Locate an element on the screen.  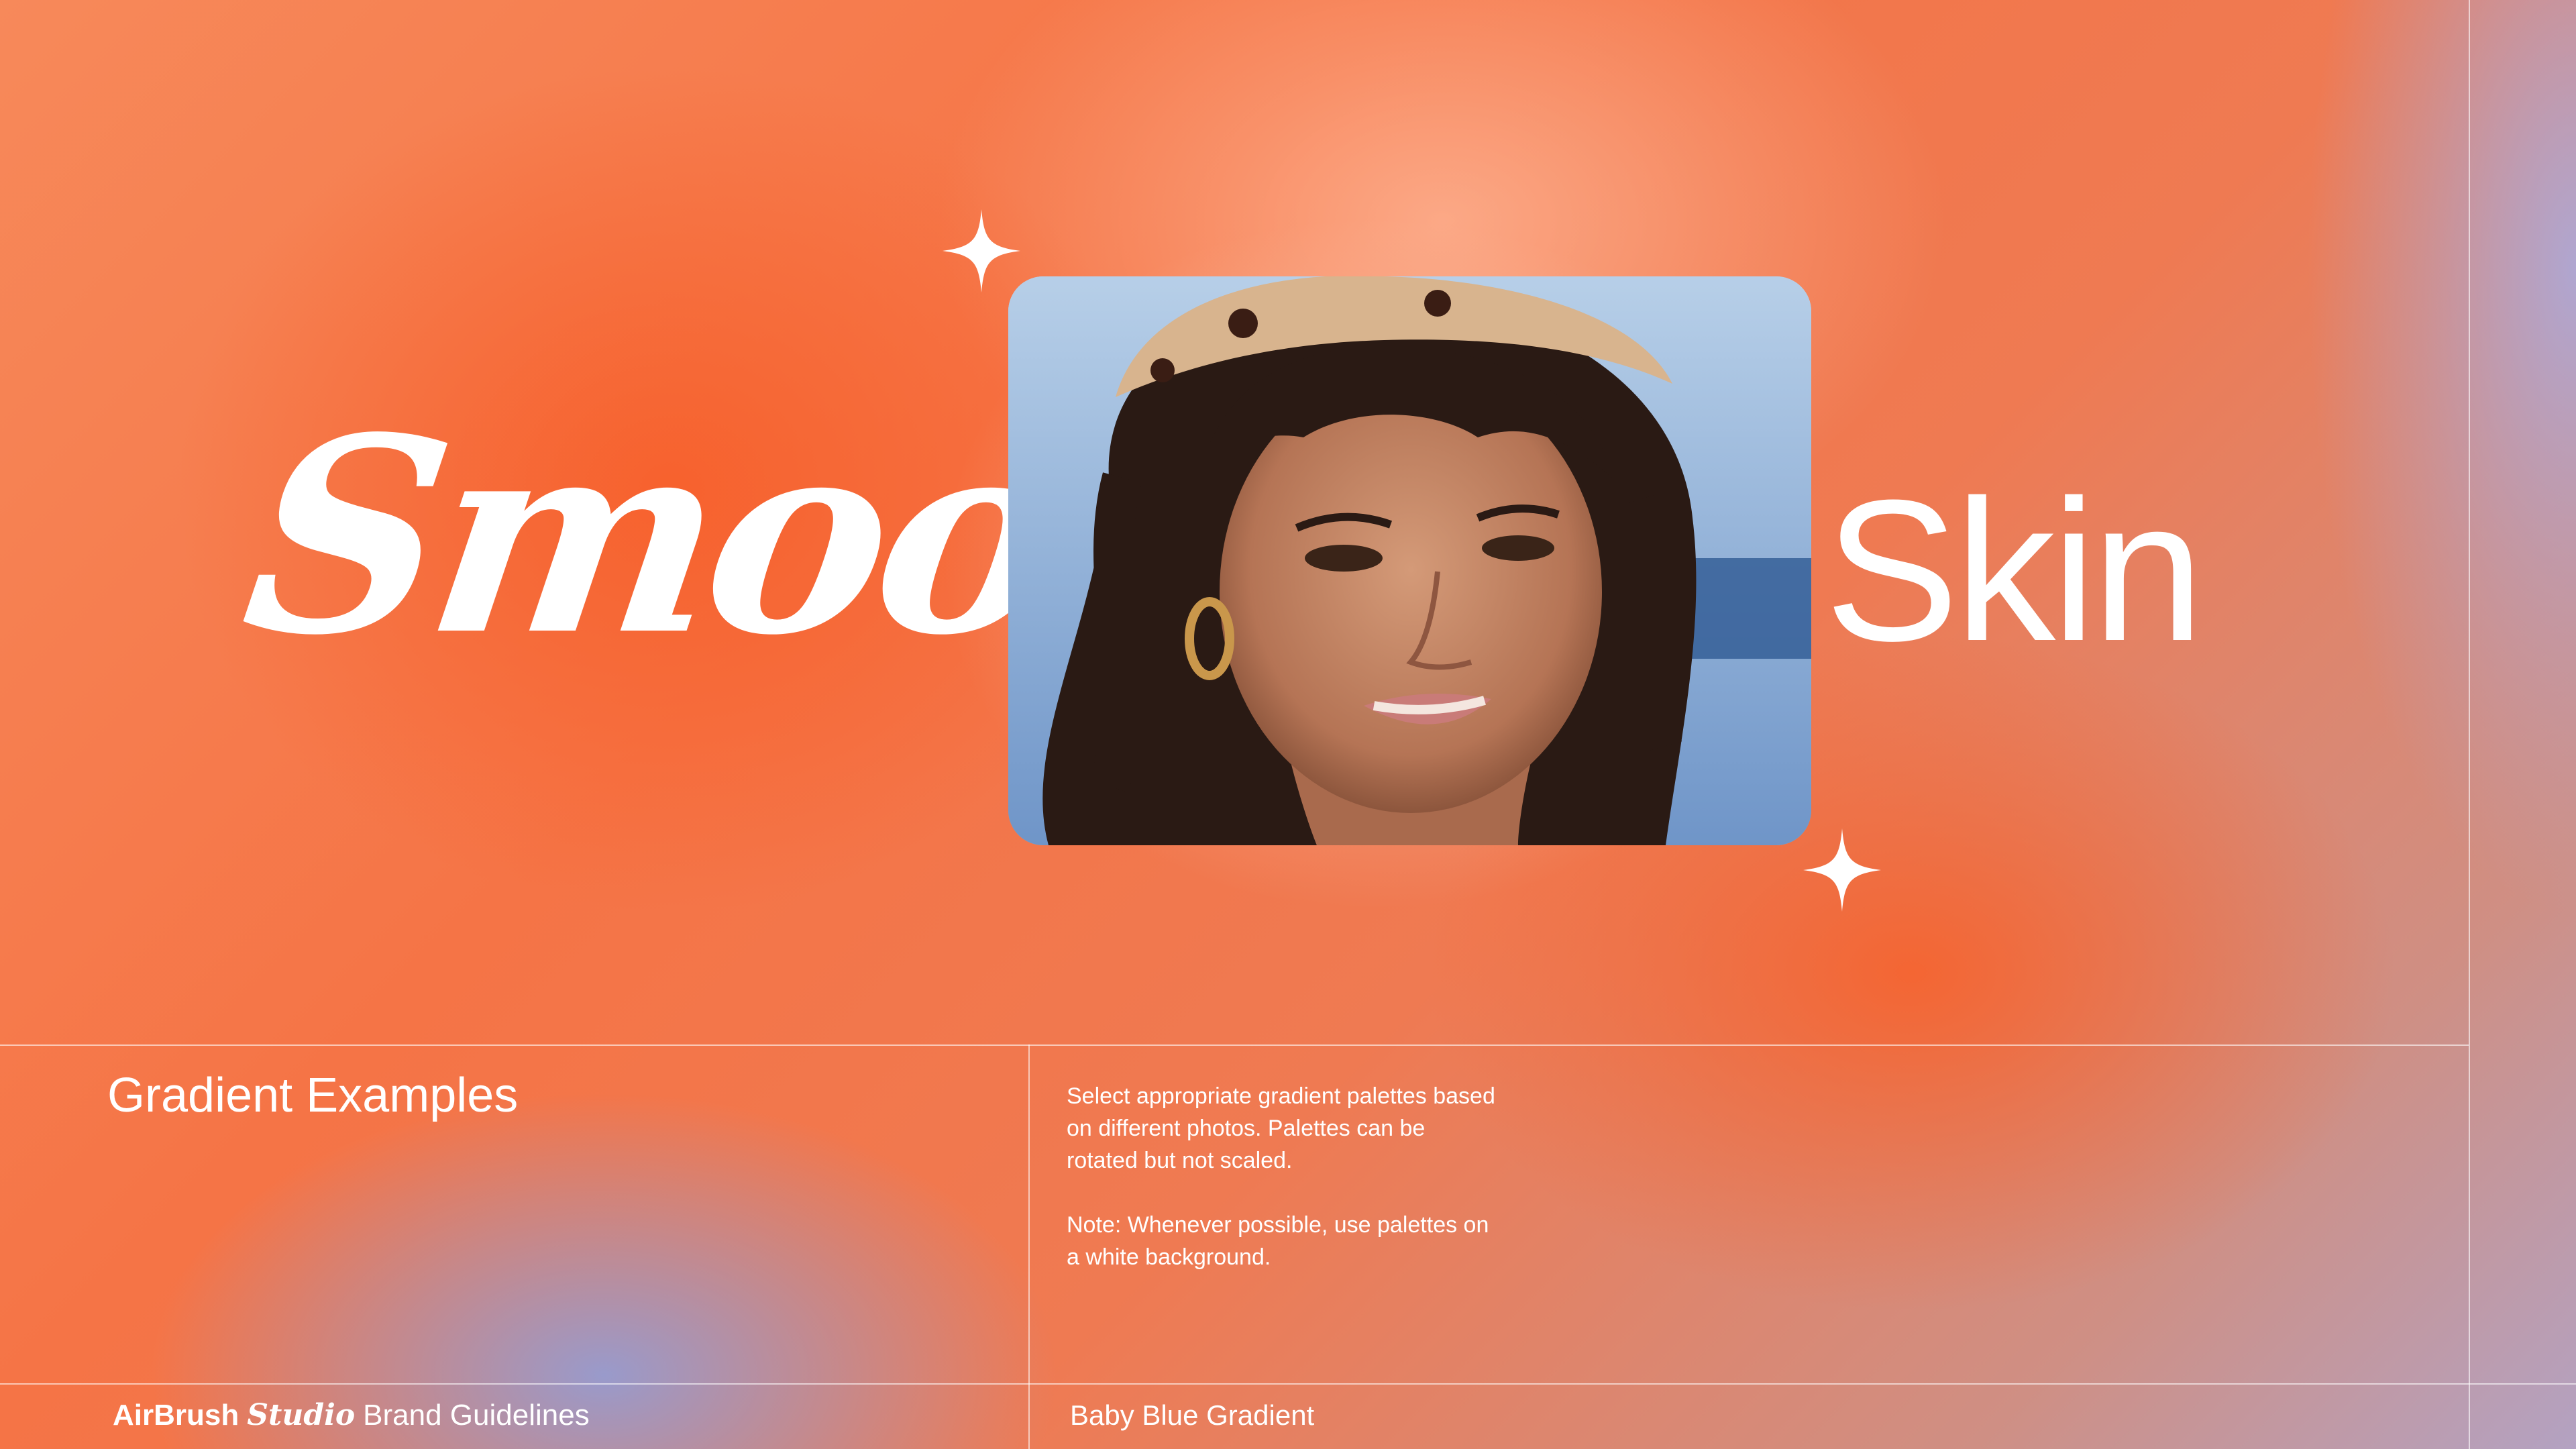
hero-portrait-photo is located at coordinates (1409, 560).